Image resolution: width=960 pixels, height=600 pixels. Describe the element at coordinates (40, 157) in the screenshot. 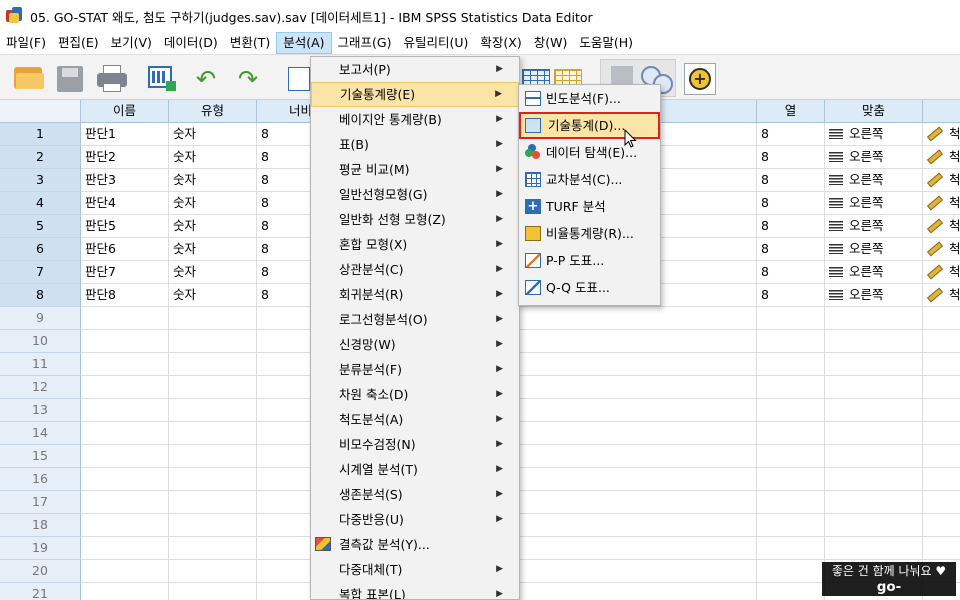

I see `row-number: 2` at that location.